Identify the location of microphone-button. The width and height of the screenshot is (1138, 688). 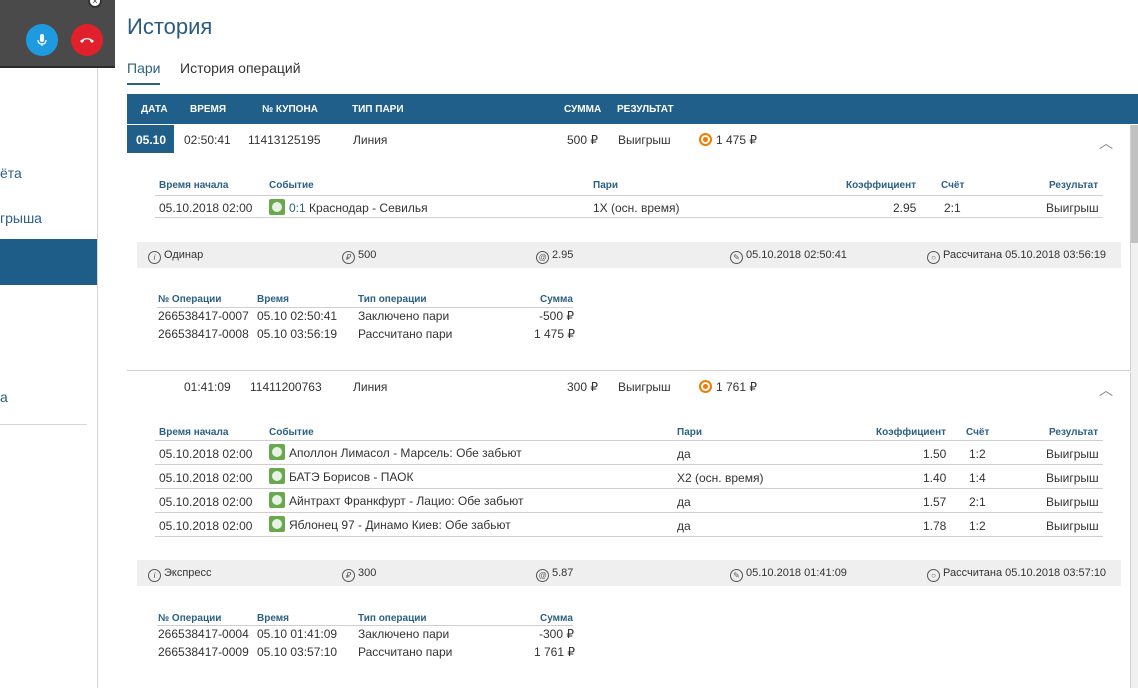
(42, 40).